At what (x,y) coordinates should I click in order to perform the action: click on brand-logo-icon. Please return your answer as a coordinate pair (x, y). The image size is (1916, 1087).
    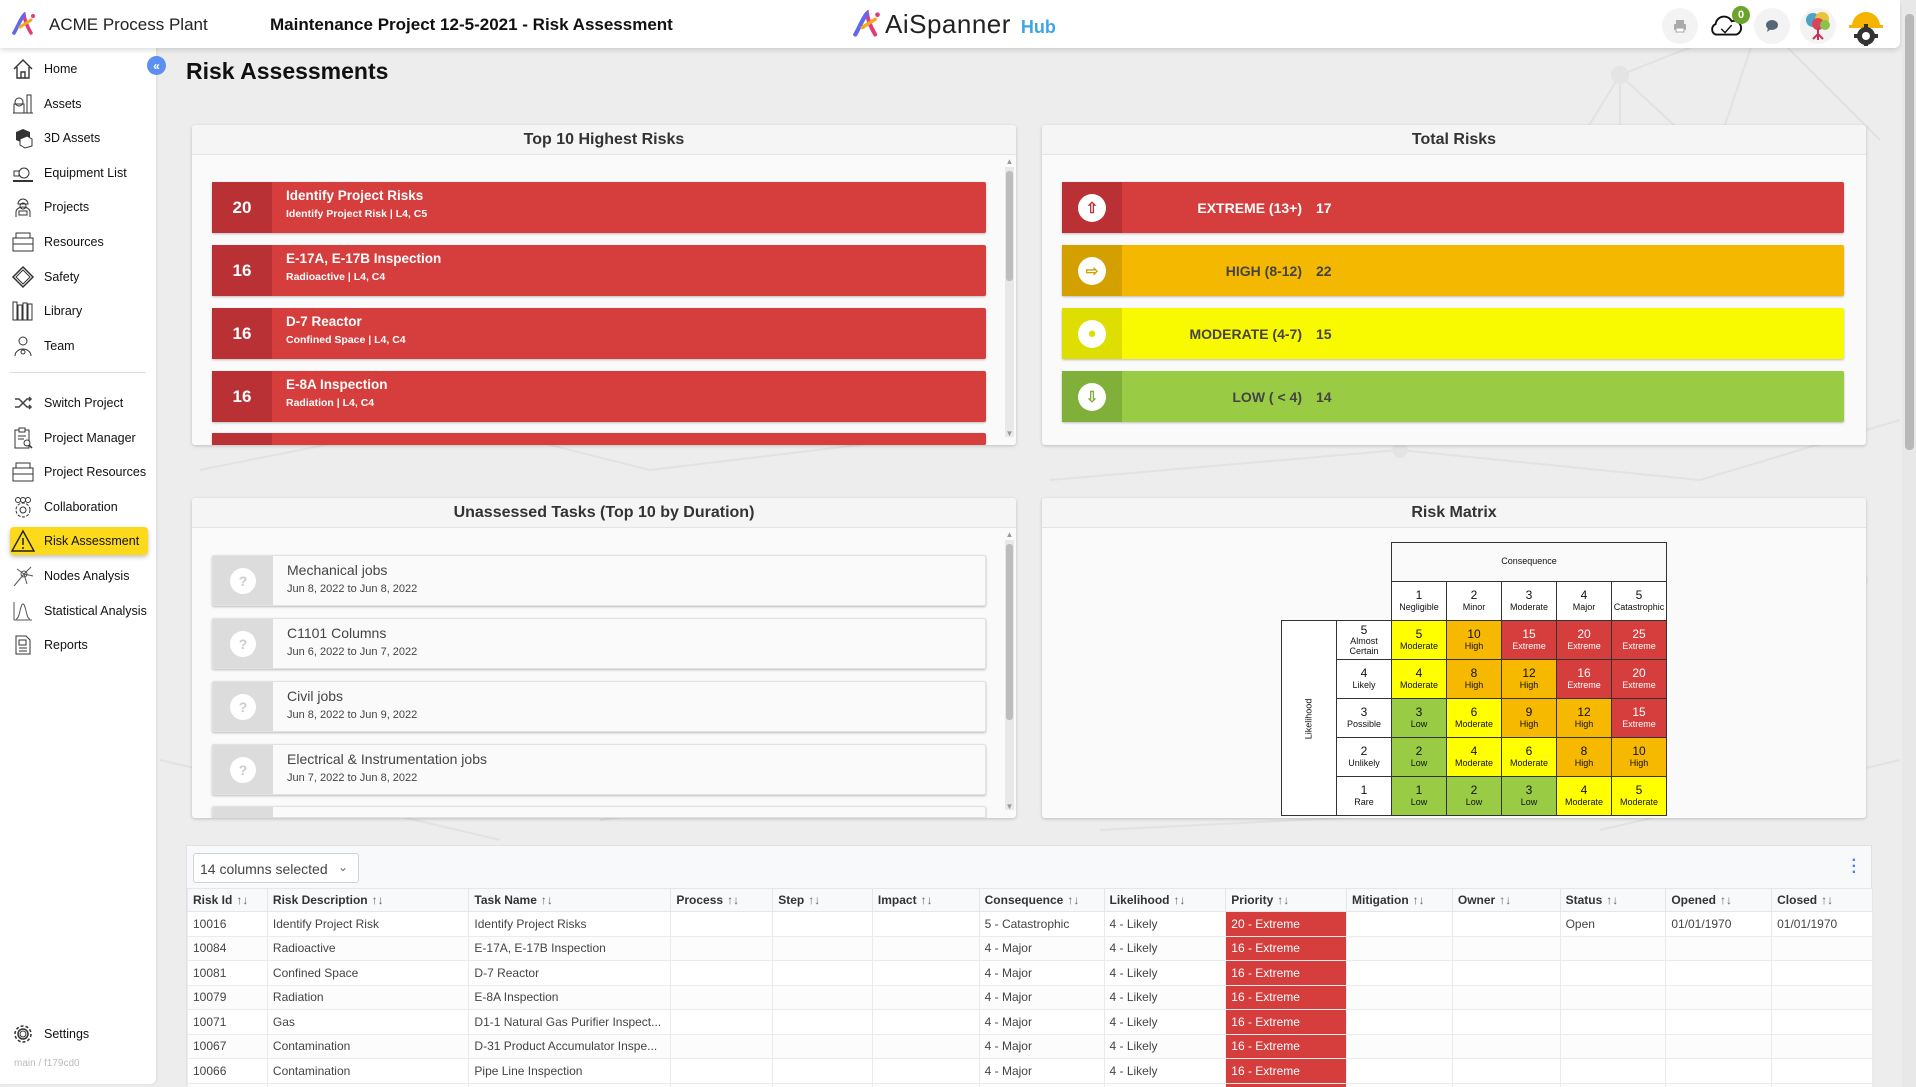
    Looking at the image, I should click on (24, 24).